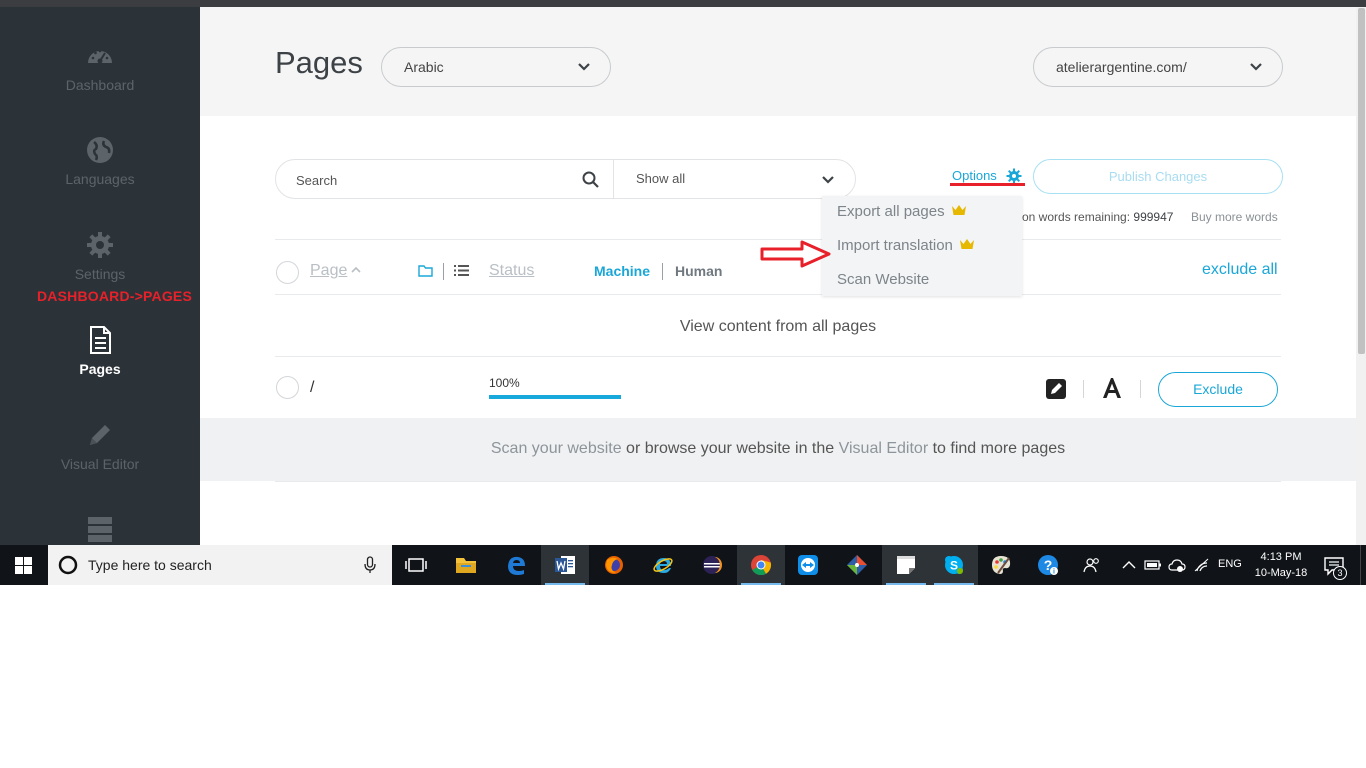  What do you see at coordinates (416, 565) in the screenshot?
I see `task-view-button` at bounding box center [416, 565].